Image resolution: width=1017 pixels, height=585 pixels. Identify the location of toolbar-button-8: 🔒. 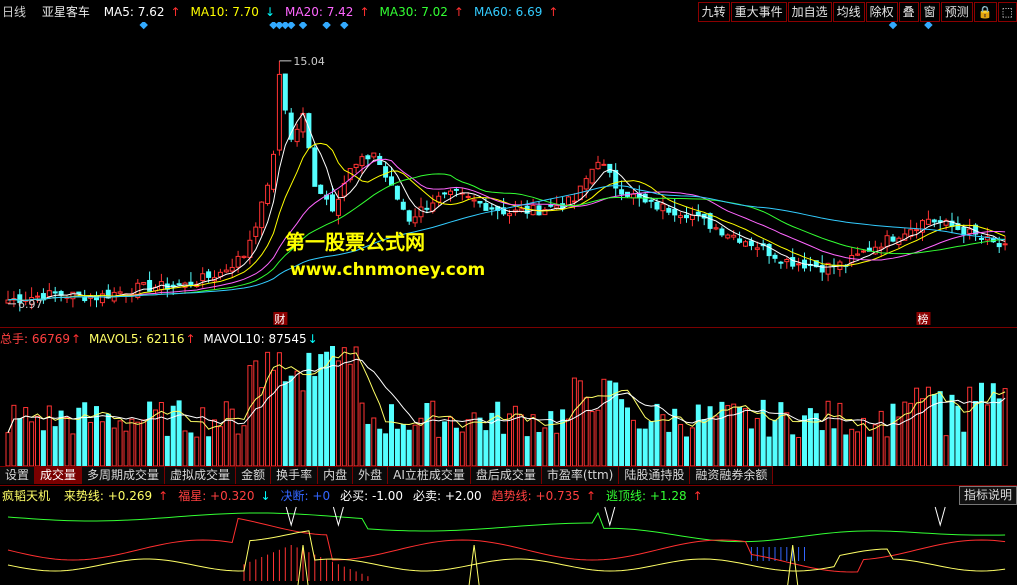
(985, 12).